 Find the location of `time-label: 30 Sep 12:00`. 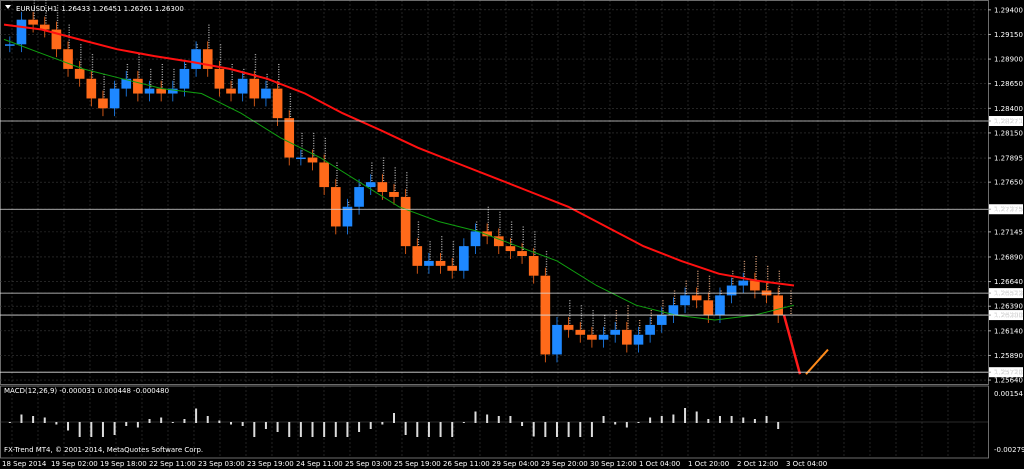

time-label: 30 Sep 12:00 is located at coordinates (613, 464).